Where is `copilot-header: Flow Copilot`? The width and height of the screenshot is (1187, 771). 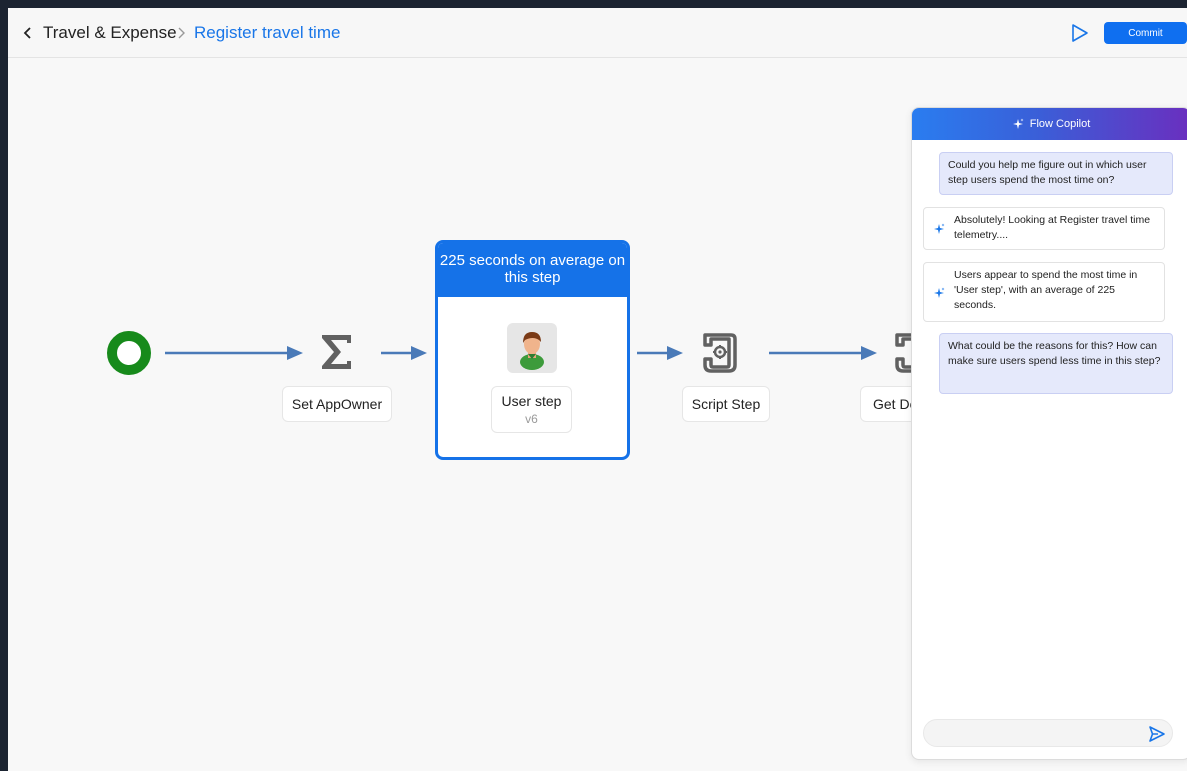
copilot-header: Flow Copilot is located at coordinates (1049, 124).